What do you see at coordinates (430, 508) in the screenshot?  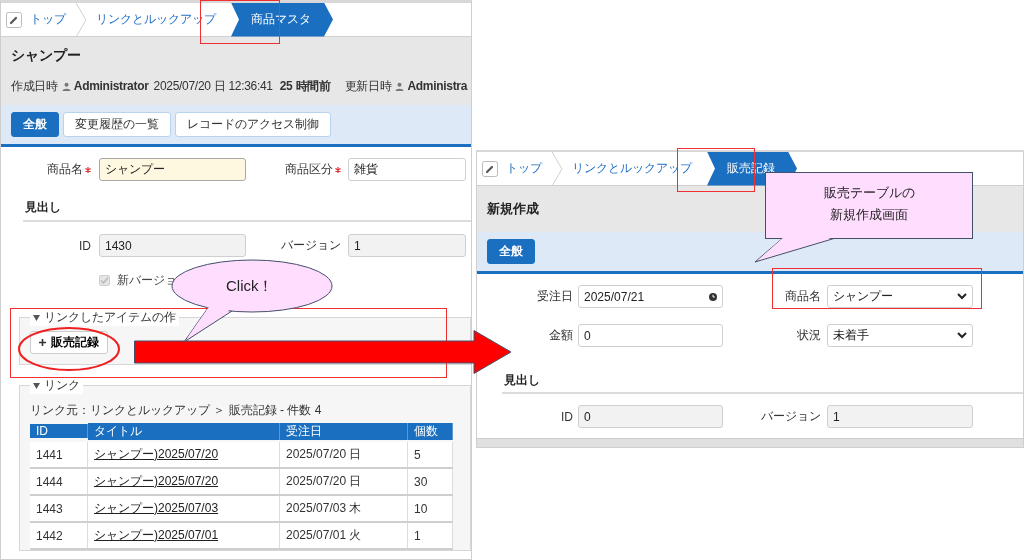 I see `table-cell: 10` at bounding box center [430, 508].